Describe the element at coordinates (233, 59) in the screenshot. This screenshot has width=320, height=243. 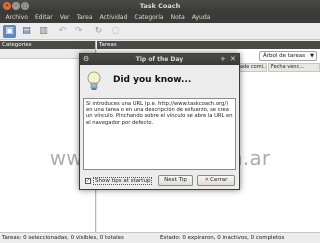
I see `dialog-close-icon: ✕` at that location.